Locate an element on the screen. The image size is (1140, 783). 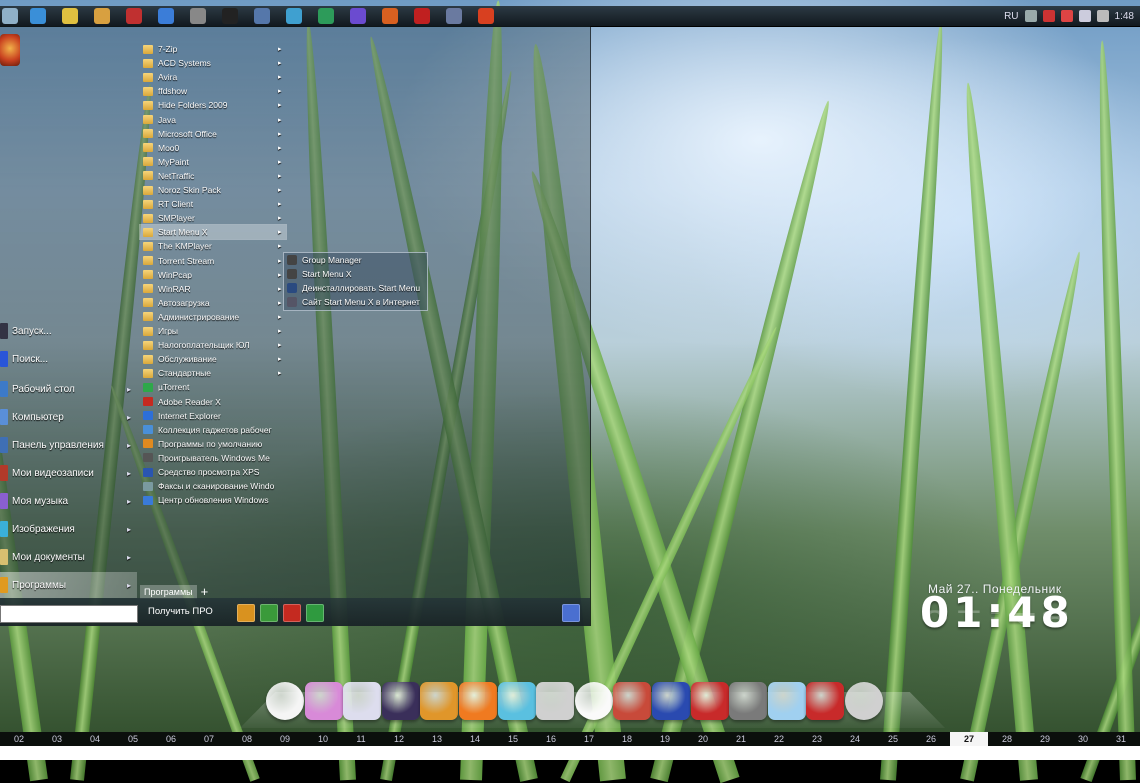
program-item: Internet Explorer is located at coordinates (213, 416).